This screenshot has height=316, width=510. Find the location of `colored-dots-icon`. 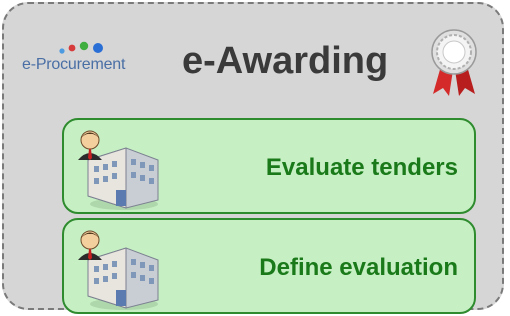

colored-dots-icon is located at coordinates (81, 47).